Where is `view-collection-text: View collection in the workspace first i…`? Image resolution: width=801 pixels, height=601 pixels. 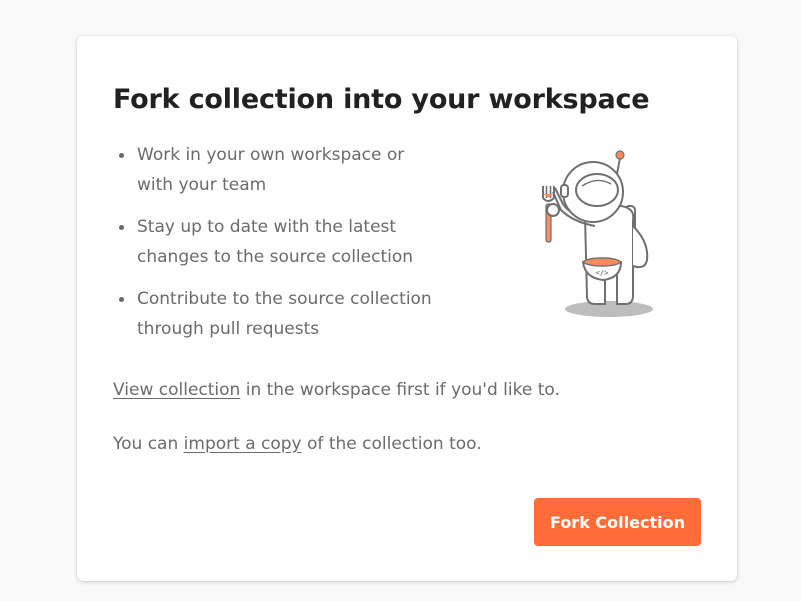 view-collection-text: View collection in the workspace first i… is located at coordinates (336, 390).